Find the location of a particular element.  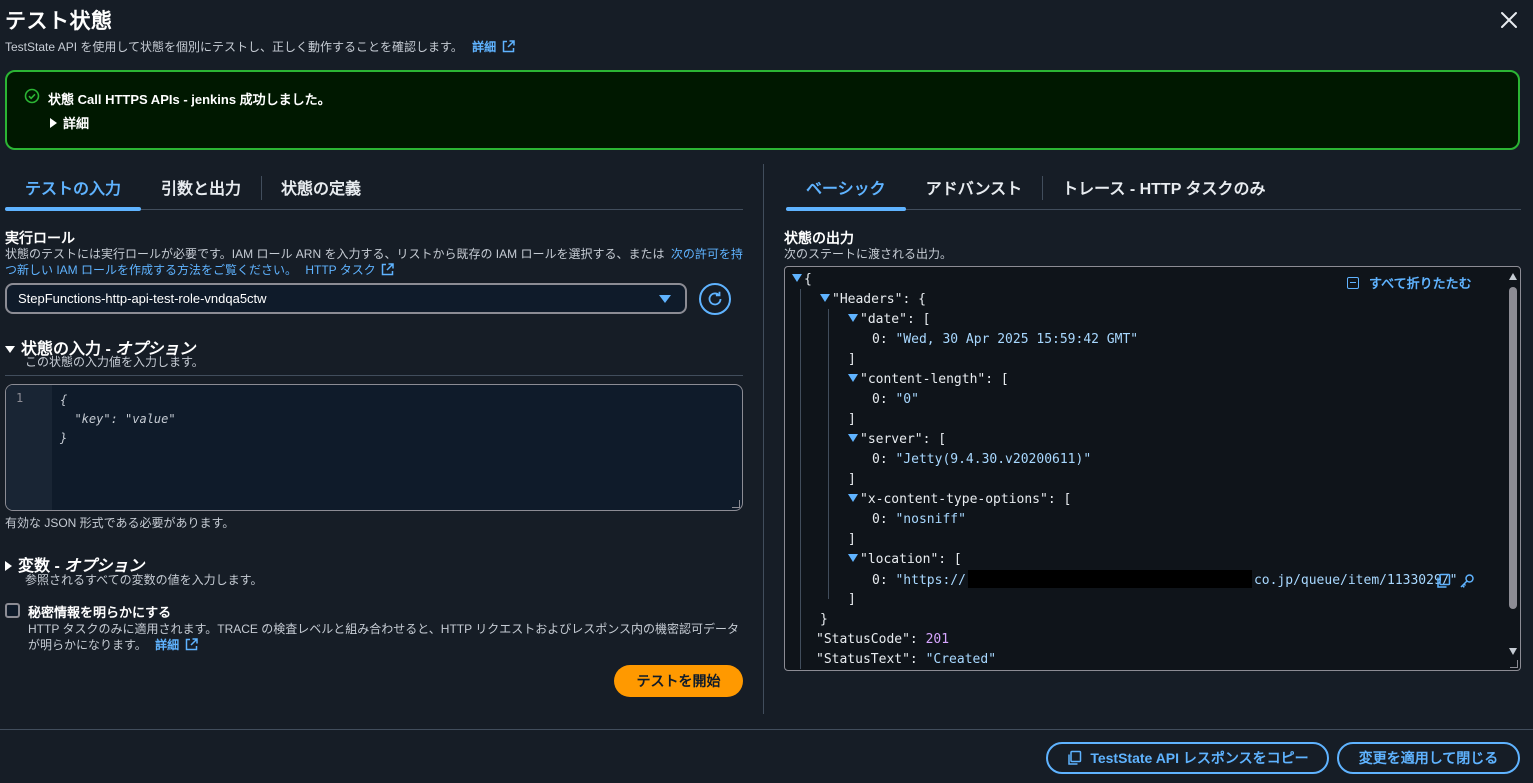

json-string: "https:// is located at coordinates (930, 580).